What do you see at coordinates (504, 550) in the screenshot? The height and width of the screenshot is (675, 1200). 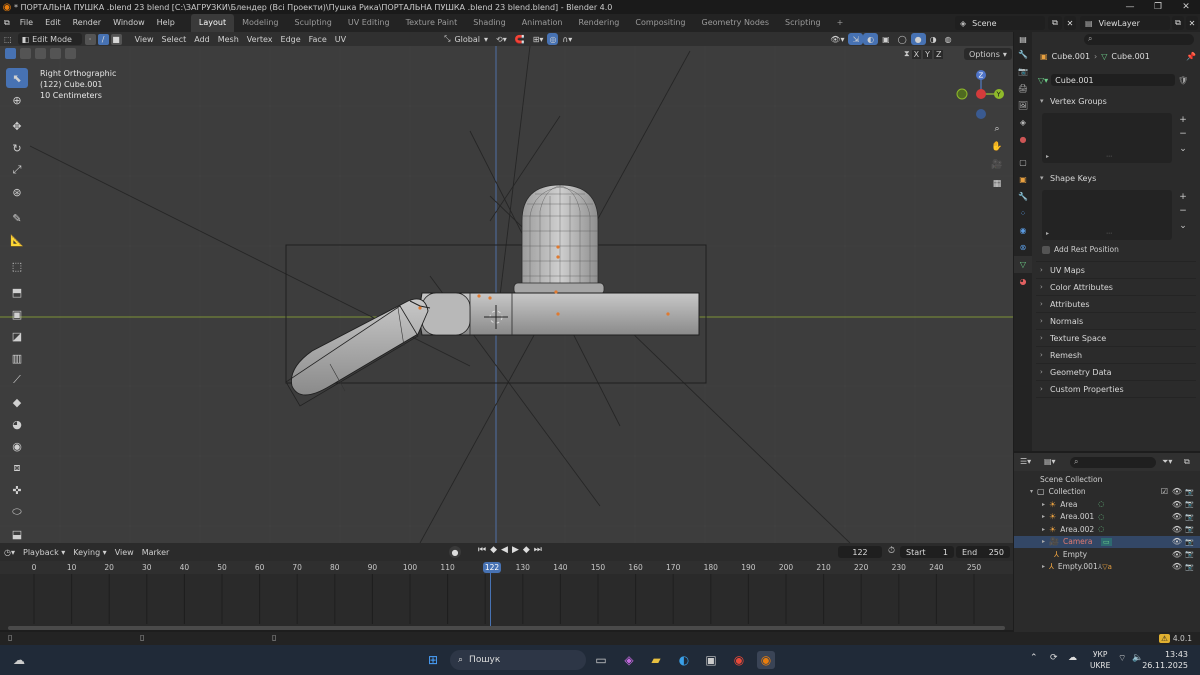 I see `play-reverse-icon: ◀` at bounding box center [504, 550].